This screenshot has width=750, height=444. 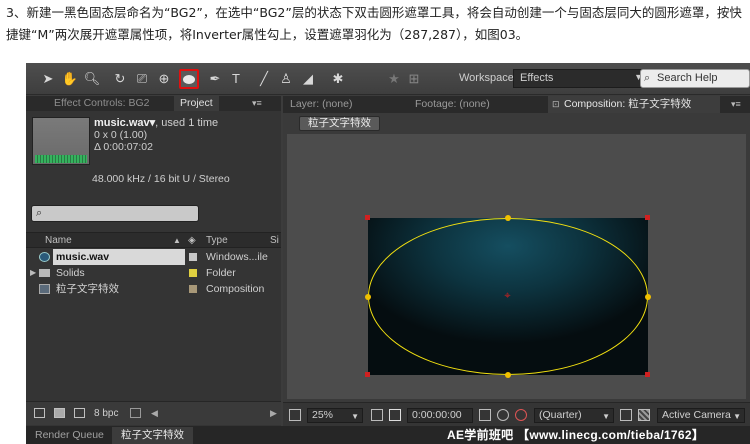 I want to click on chevron-down-icon: ▼, so click(x=737, y=416).